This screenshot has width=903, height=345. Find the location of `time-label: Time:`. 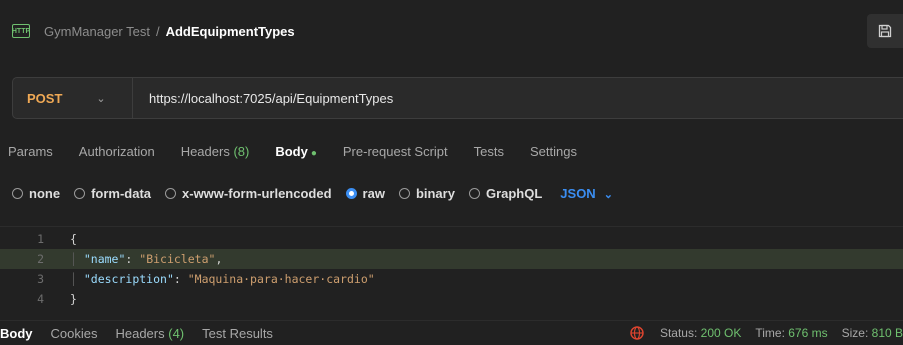

time-label: Time: is located at coordinates (770, 333).